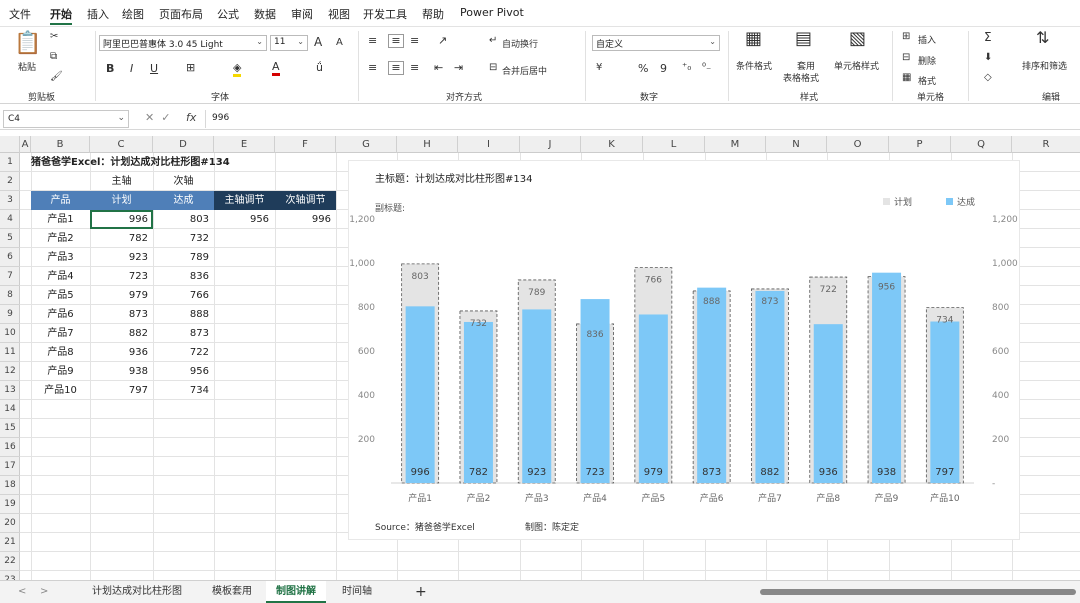  What do you see at coordinates (183, 314) in the screenshot?
I see `cell-actual: 888` at bounding box center [183, 314].